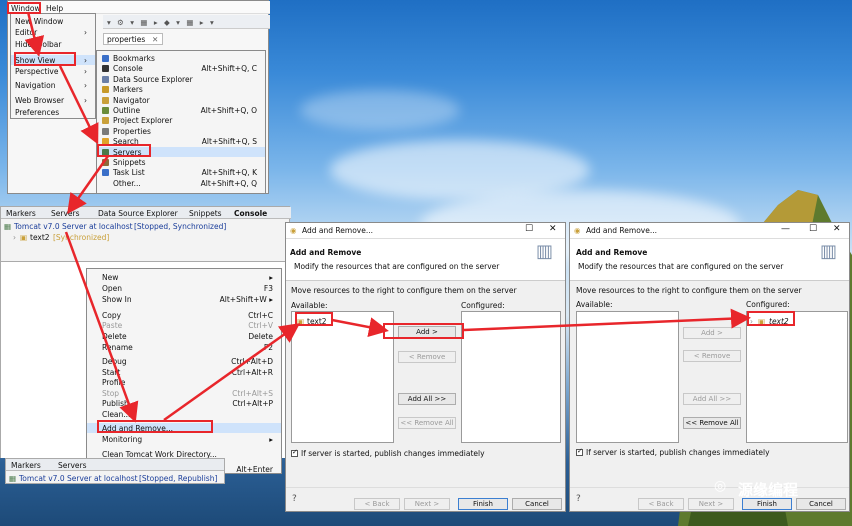 The height and width of the screenshot is (526, 852). I want to click on context-menu-item-paste: Paste Ctrl+V, so click(184, 325).